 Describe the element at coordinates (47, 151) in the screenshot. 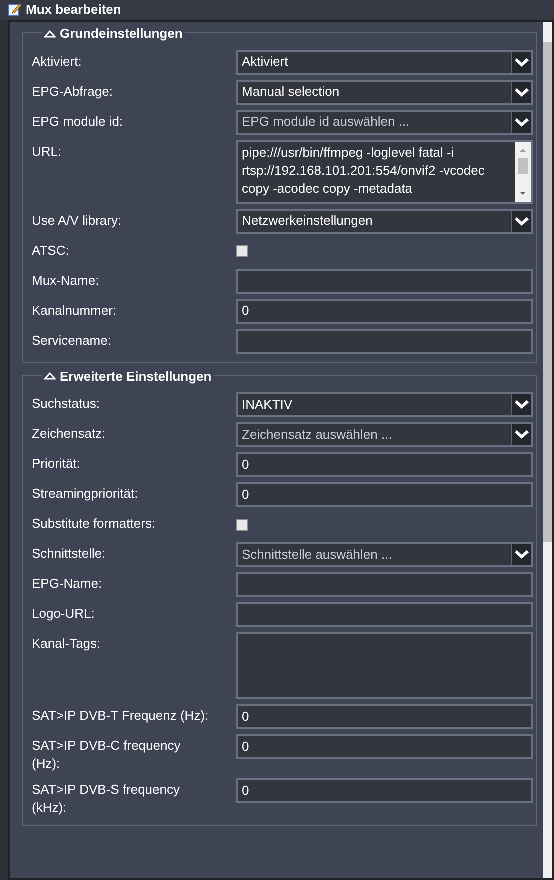

I see `field-label: URL:` at that location.